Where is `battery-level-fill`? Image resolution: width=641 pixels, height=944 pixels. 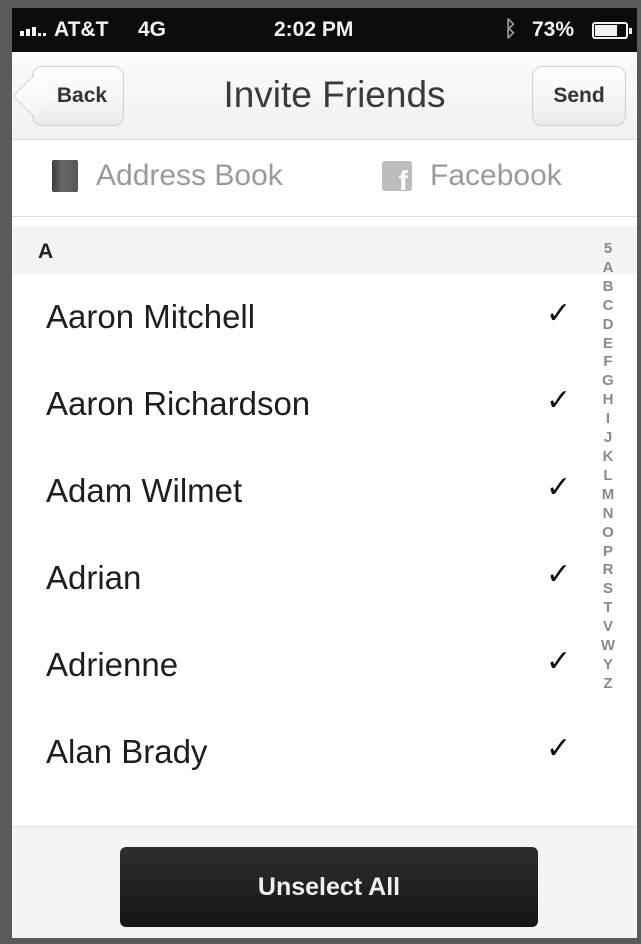 battery-level-fill is located at coordinates (606, 30).